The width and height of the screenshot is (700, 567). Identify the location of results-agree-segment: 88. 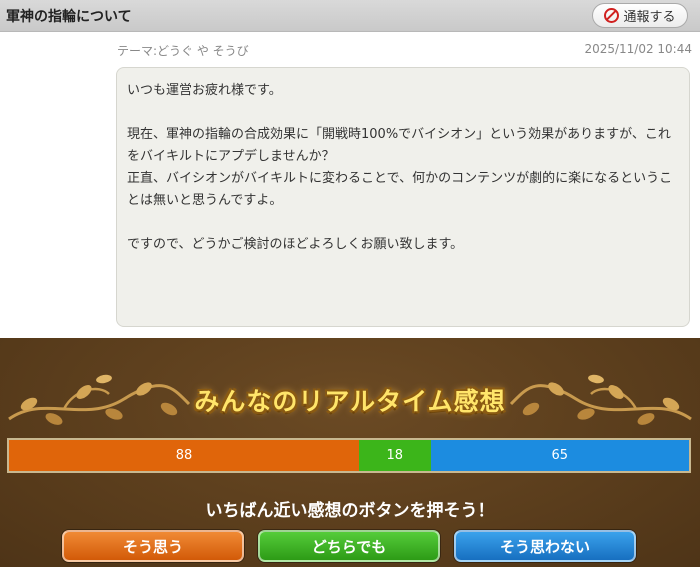
(184, 455).